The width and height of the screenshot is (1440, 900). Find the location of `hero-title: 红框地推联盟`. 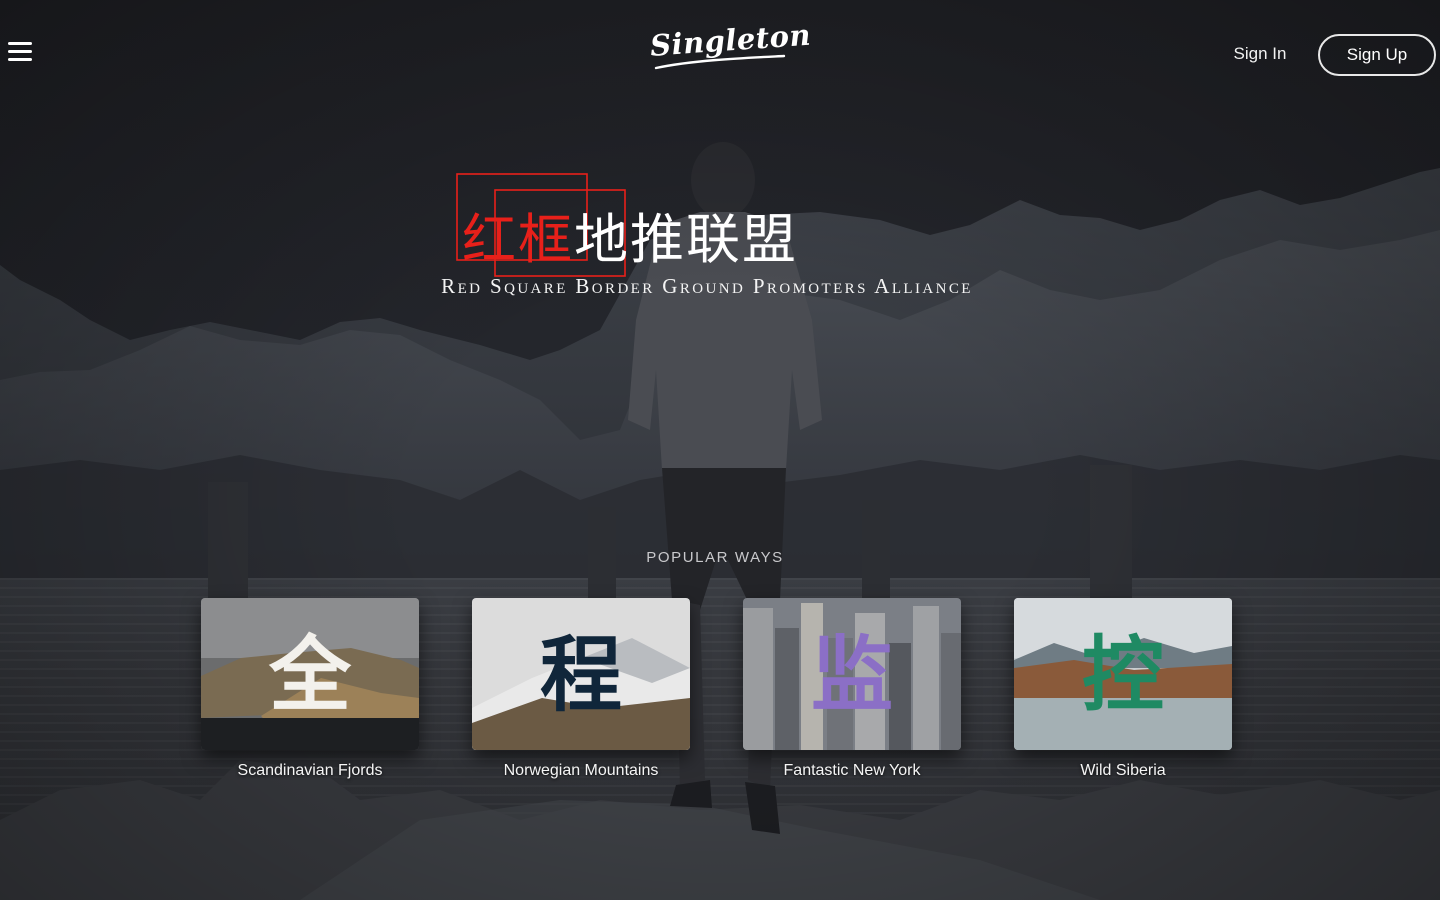

hero-title: 红框地推联盟 is located at coordinates (712, 240).